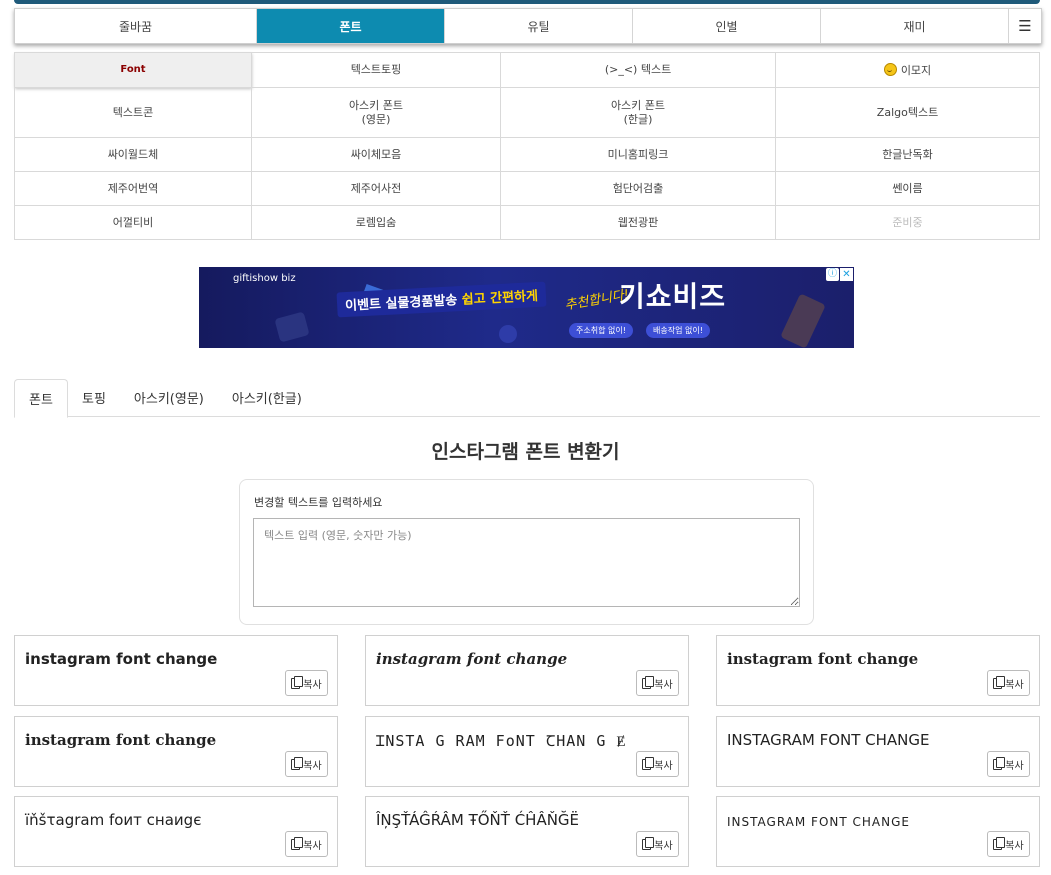 This screenshot has height=875, width=1051. I want to click on result-text: ÎŅŞŤÁĜŔÂM ŦŐŇŤ ĆĤÂŇĞË, so click(478, 820).